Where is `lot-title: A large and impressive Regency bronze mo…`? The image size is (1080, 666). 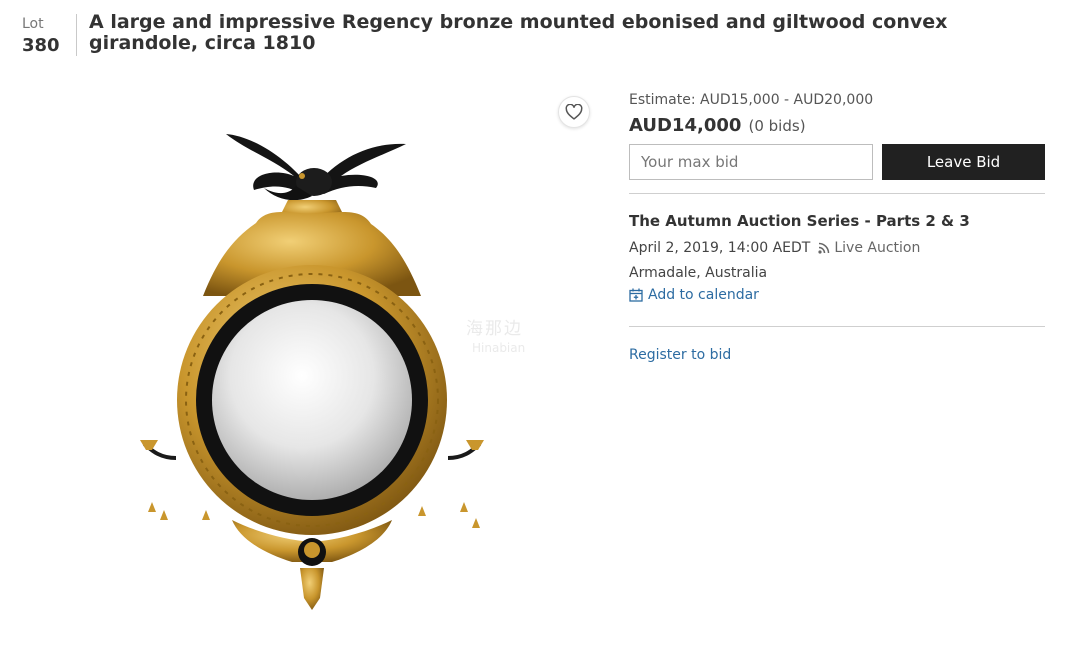
lot-title: A large and impressive Regency bronze mo… is located at coordinates (518, 32).